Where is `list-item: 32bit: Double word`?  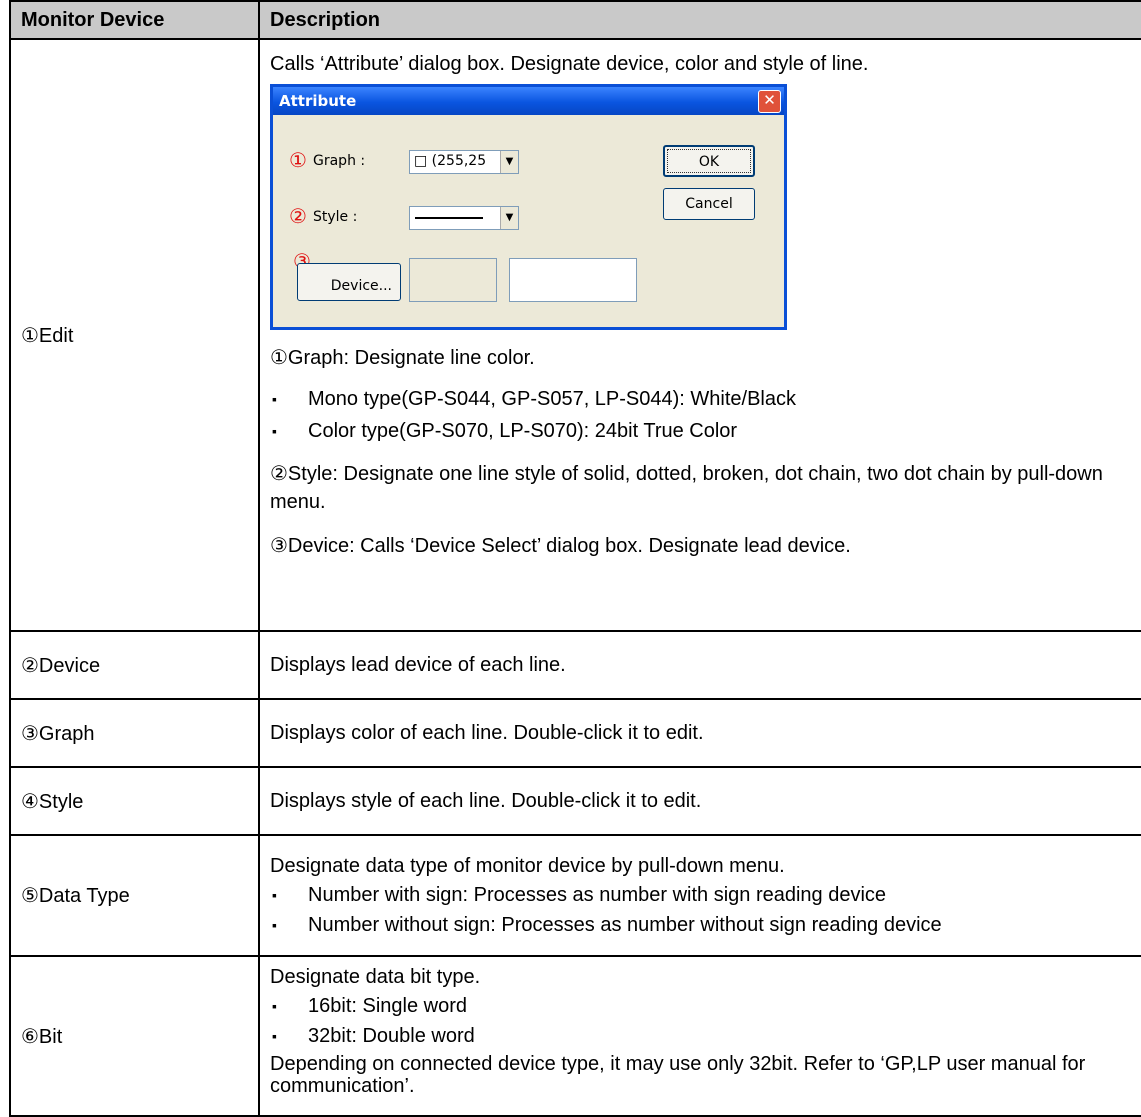
list-item: 32bit: Double word is located at coordinates (701, 1036).